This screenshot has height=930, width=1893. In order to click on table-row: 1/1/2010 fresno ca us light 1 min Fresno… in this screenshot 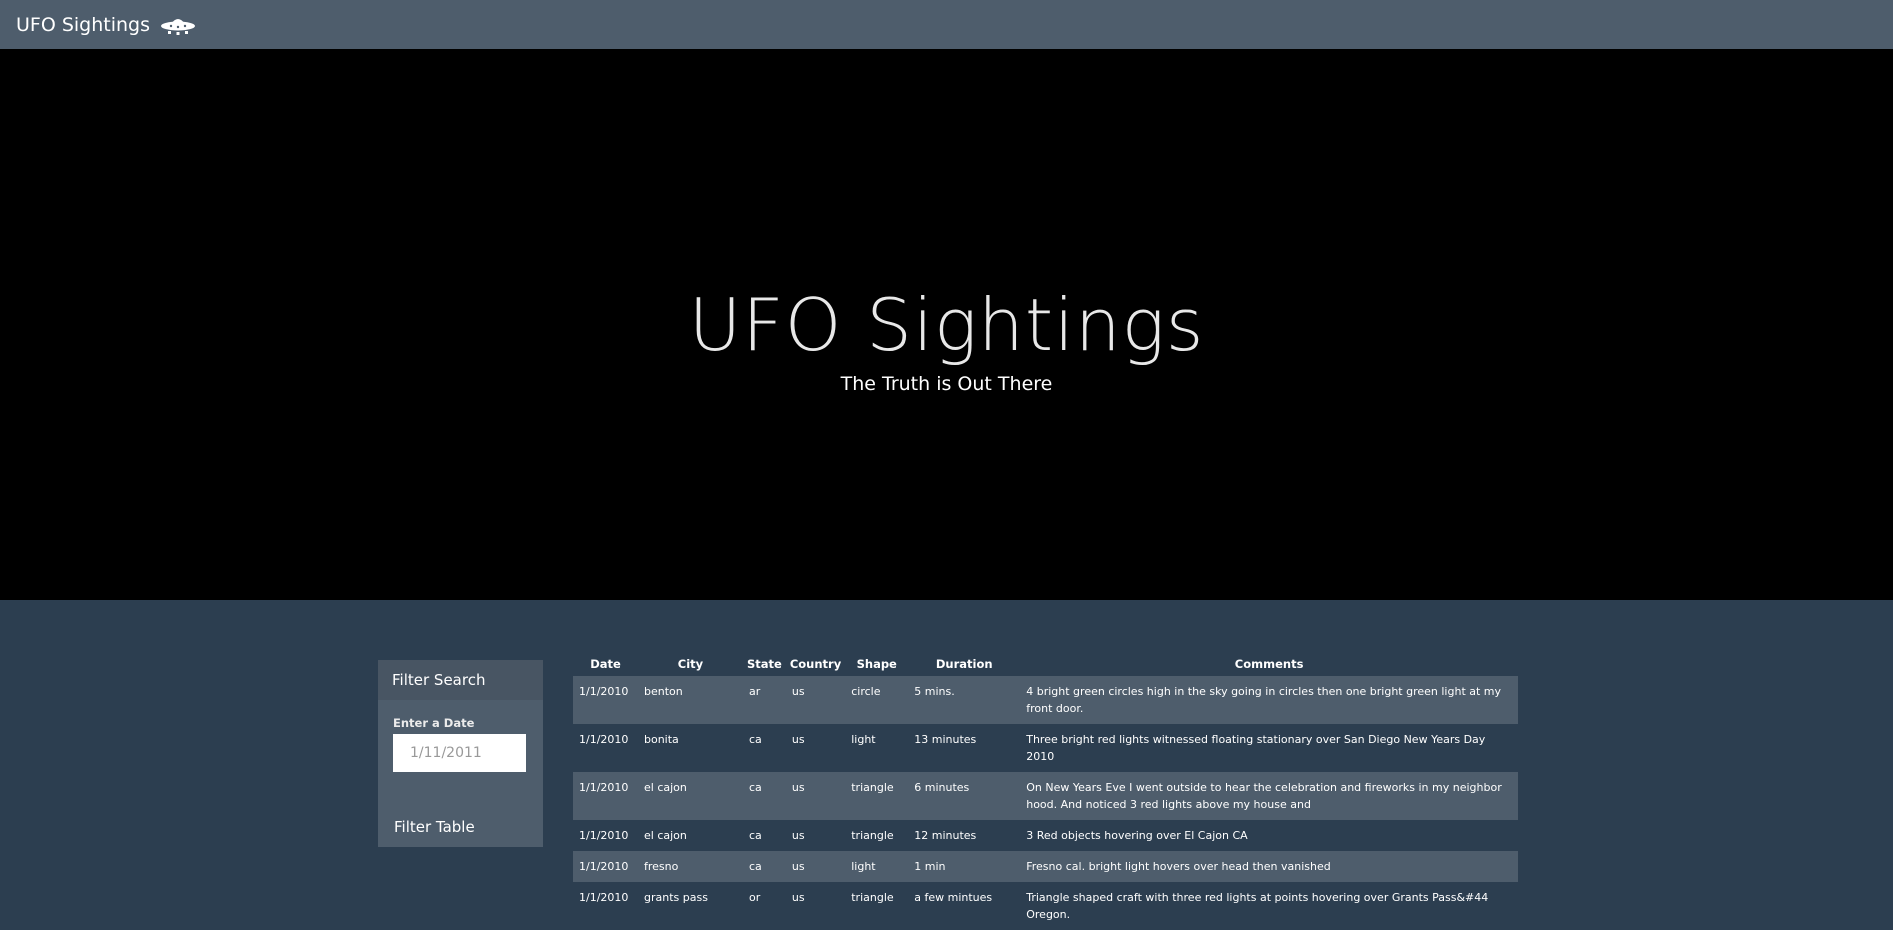, I will do `click(1045, 866)`.